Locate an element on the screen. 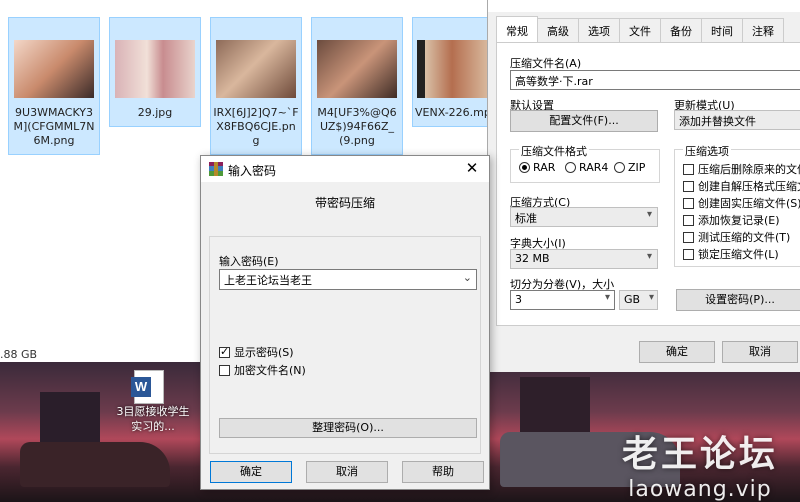 This screenshot has height=502, width=800. tab-files: 文件 is located at coordinates (640, 30).